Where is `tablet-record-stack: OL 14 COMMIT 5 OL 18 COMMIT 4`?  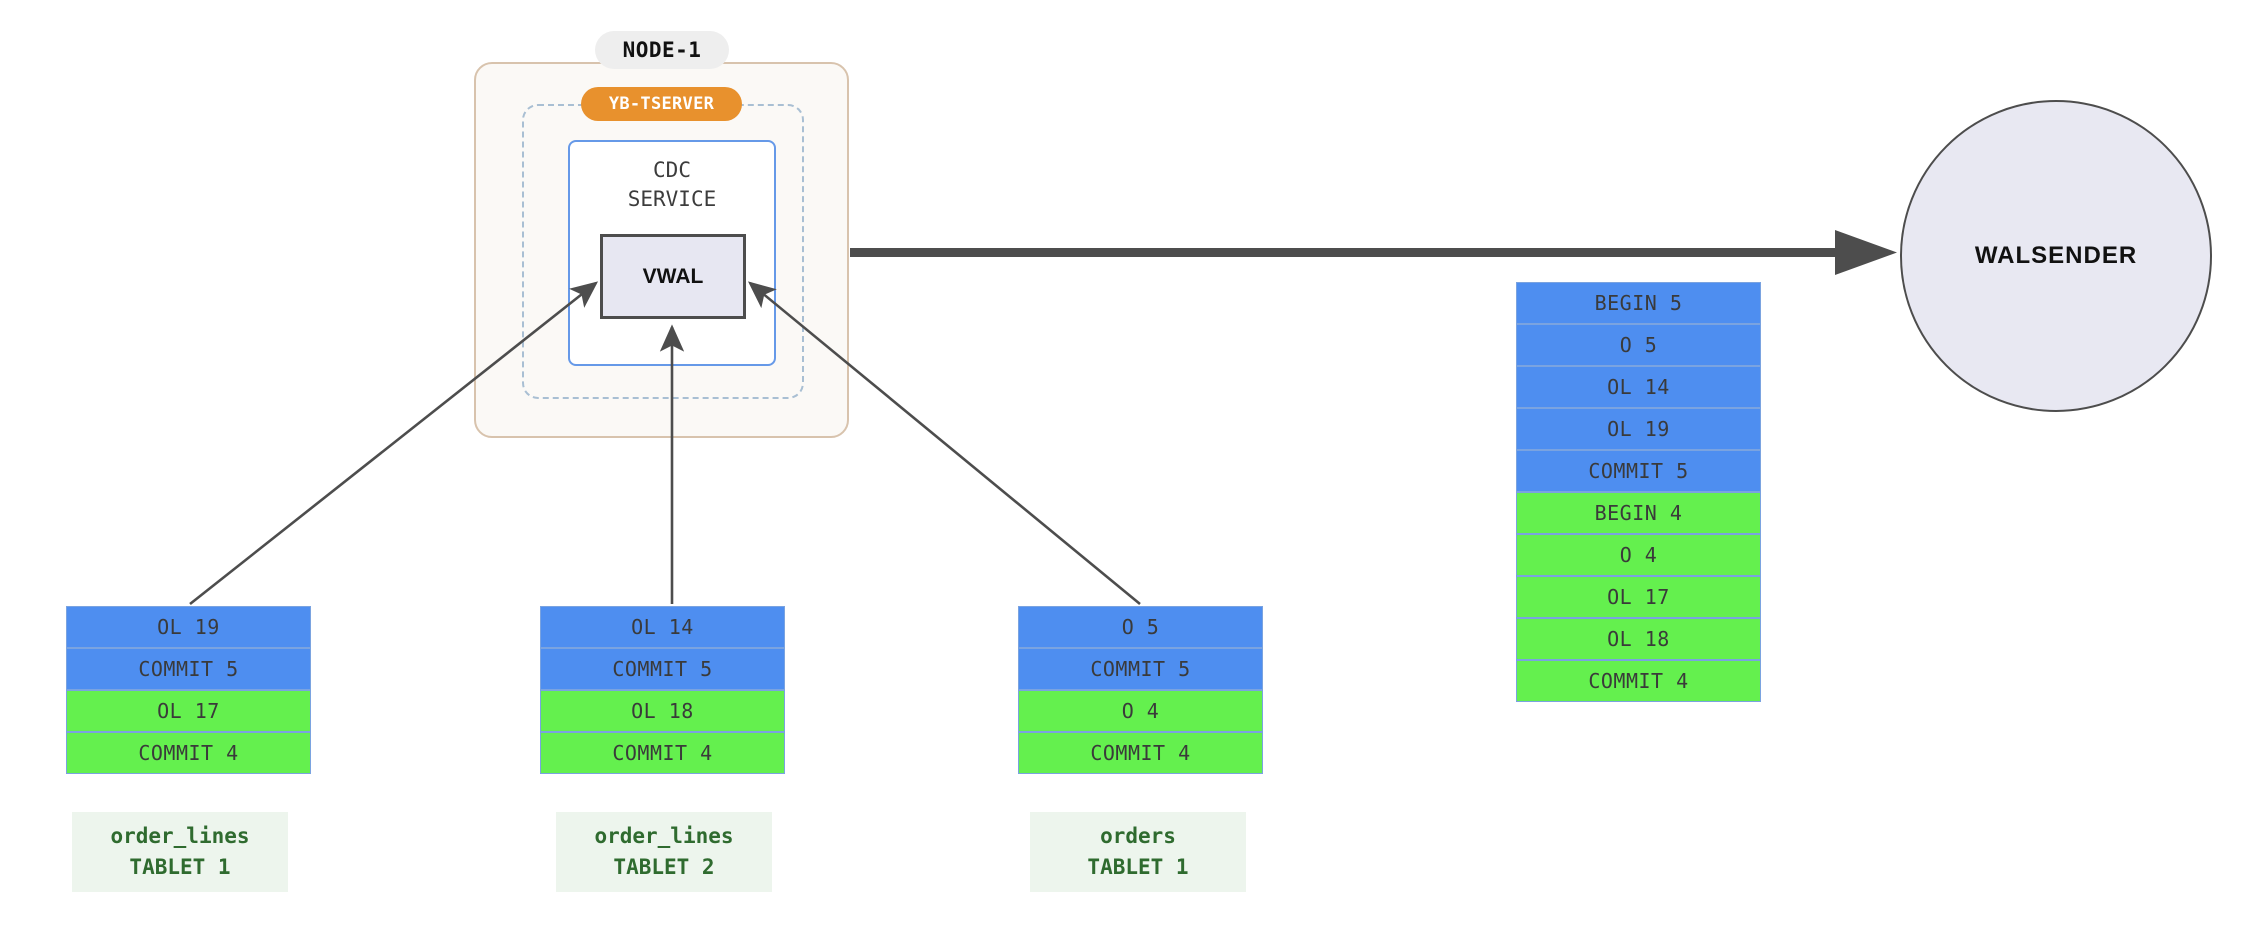 tablet-record-stack: OL 14 COMMIT 5 OL 18 COMMIT 4 is located at coordinates (662, 690).